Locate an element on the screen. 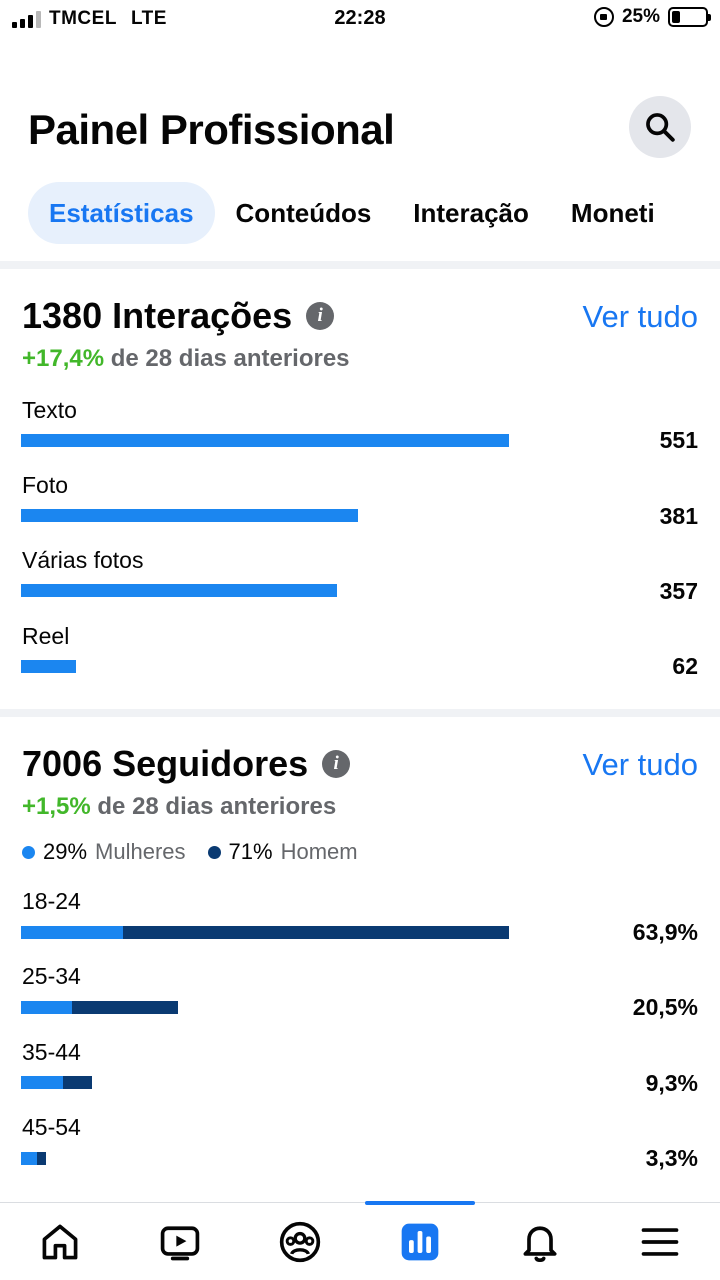  bottom-nav is located at coordinates (360, 1240).